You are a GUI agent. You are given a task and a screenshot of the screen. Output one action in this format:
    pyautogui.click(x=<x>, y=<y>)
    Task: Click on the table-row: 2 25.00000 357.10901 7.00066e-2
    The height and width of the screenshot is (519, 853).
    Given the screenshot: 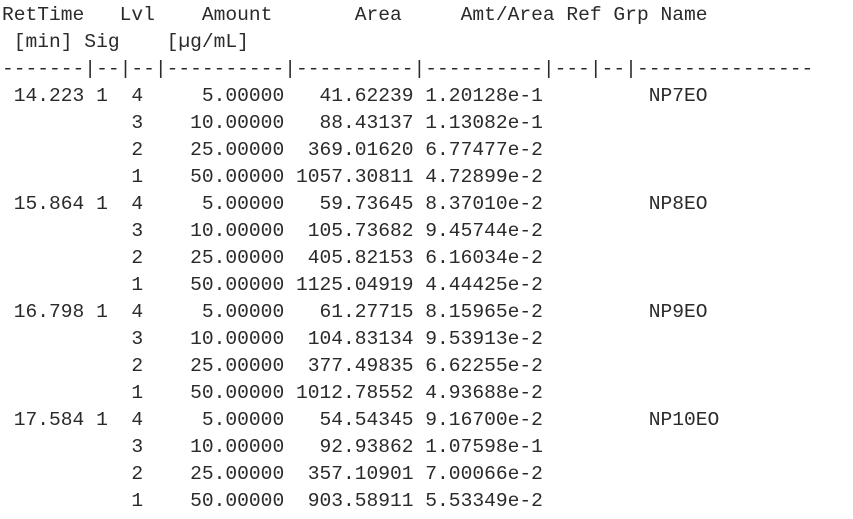 What is the action you would take?
    pyautogui.click(x=272, y=474)
    